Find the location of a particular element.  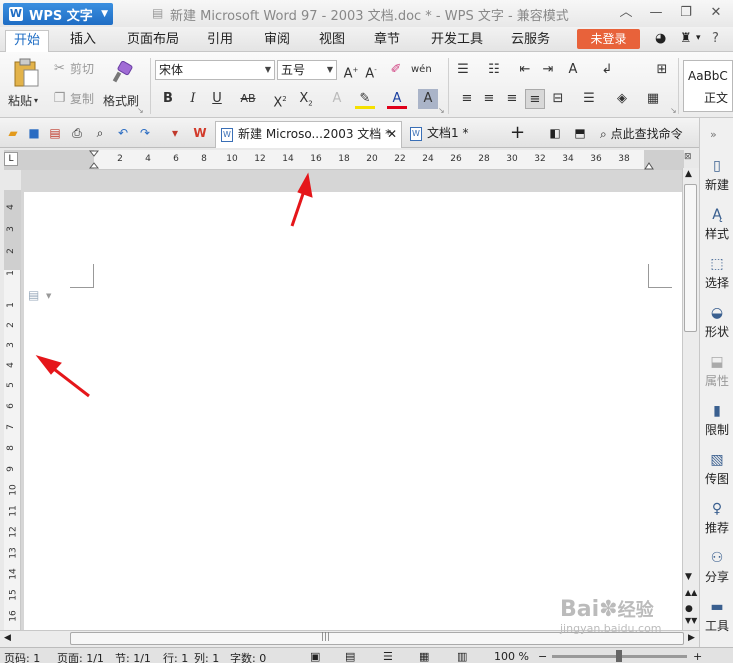

right-indent-marker is located at coordinates (649, 165).